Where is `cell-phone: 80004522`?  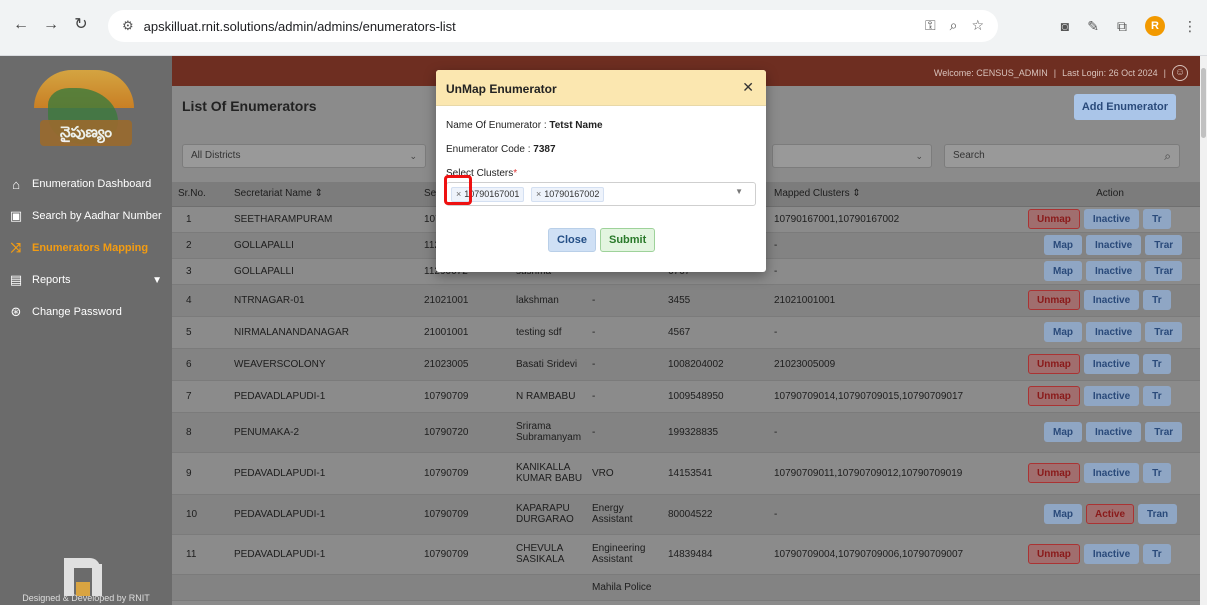
cell-phone: 80004522 is located at coordinates (715, 514).